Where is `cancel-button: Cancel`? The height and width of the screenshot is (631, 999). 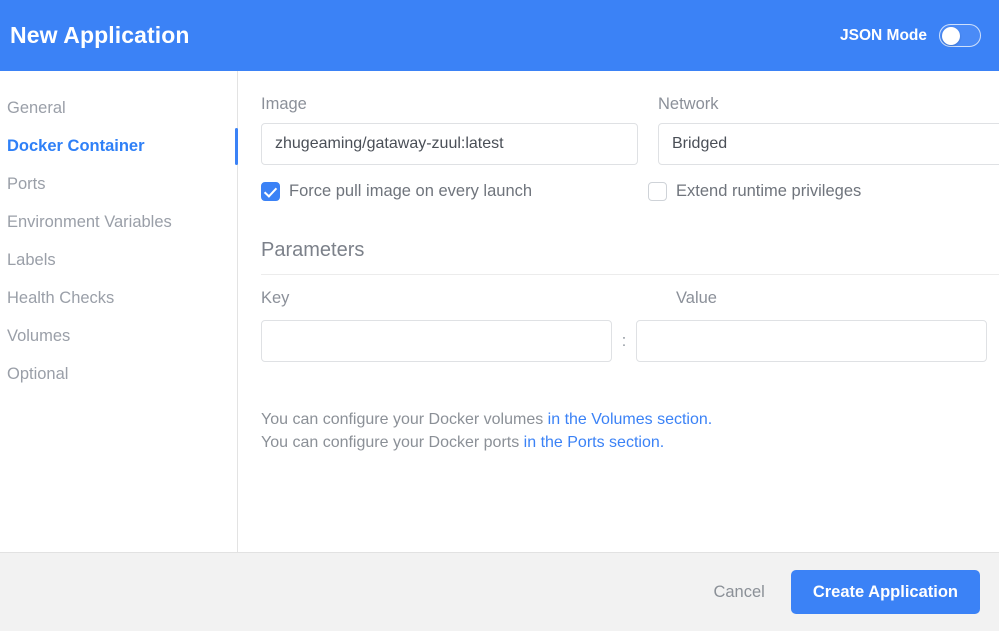 cancel-button: Cancel is located at coordinates (738, 592).